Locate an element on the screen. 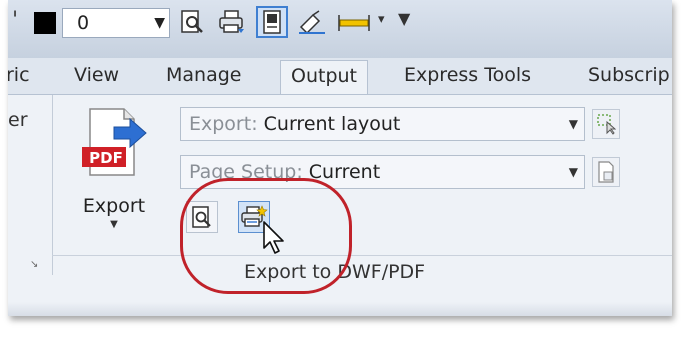 This screenshot has width=681, height=343. export-button-label: Export is located at coordinates (114, 206).